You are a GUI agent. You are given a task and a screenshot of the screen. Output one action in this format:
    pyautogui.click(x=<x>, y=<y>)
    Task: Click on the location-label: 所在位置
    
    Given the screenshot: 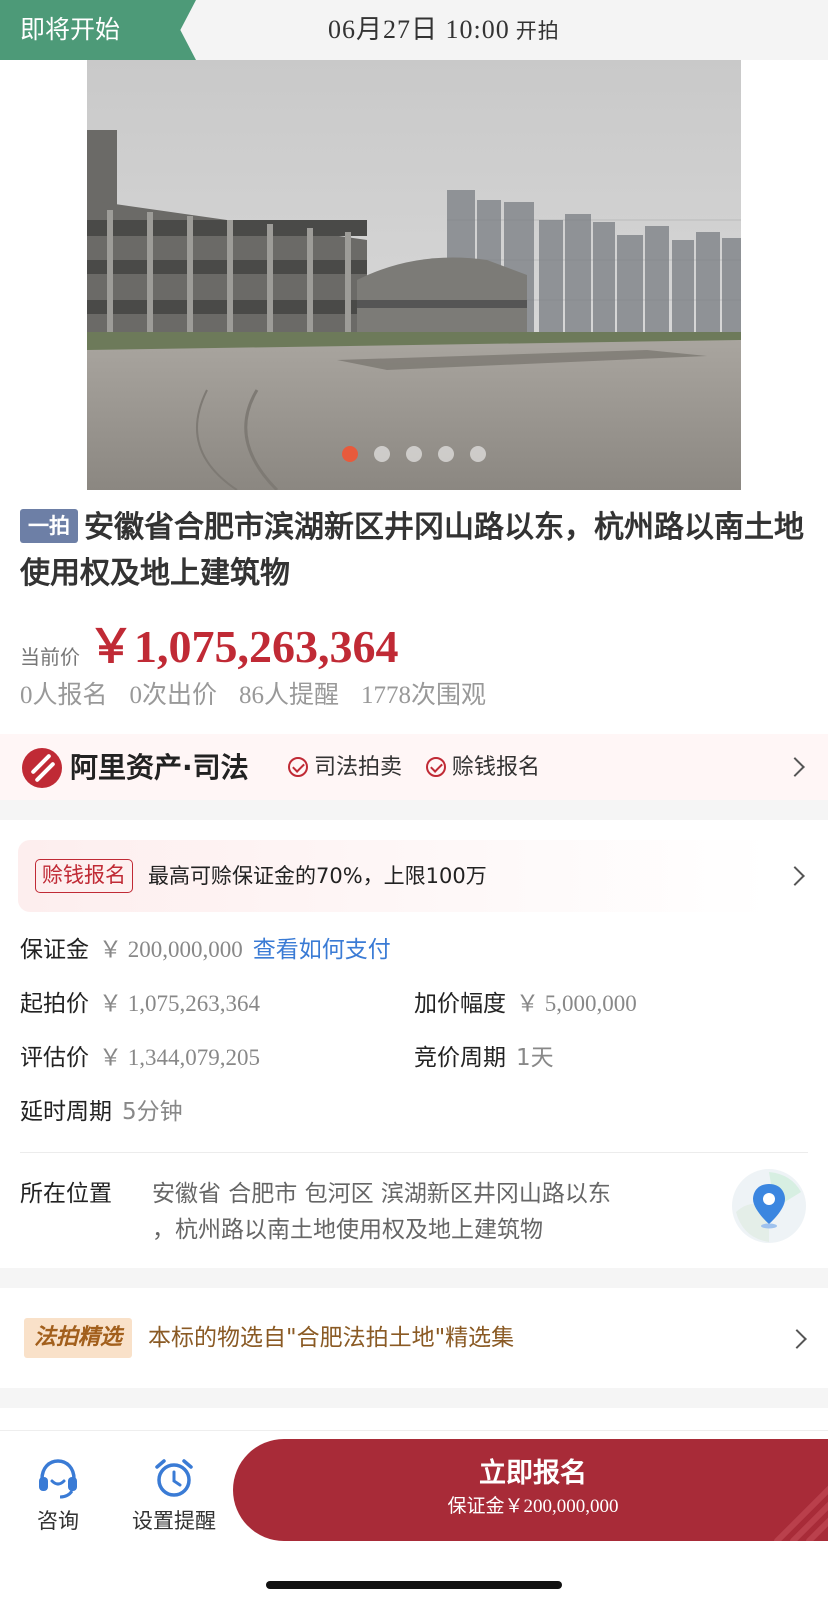 What is the action you would take?
    pyautogui.click(x=66, y=1194)
    